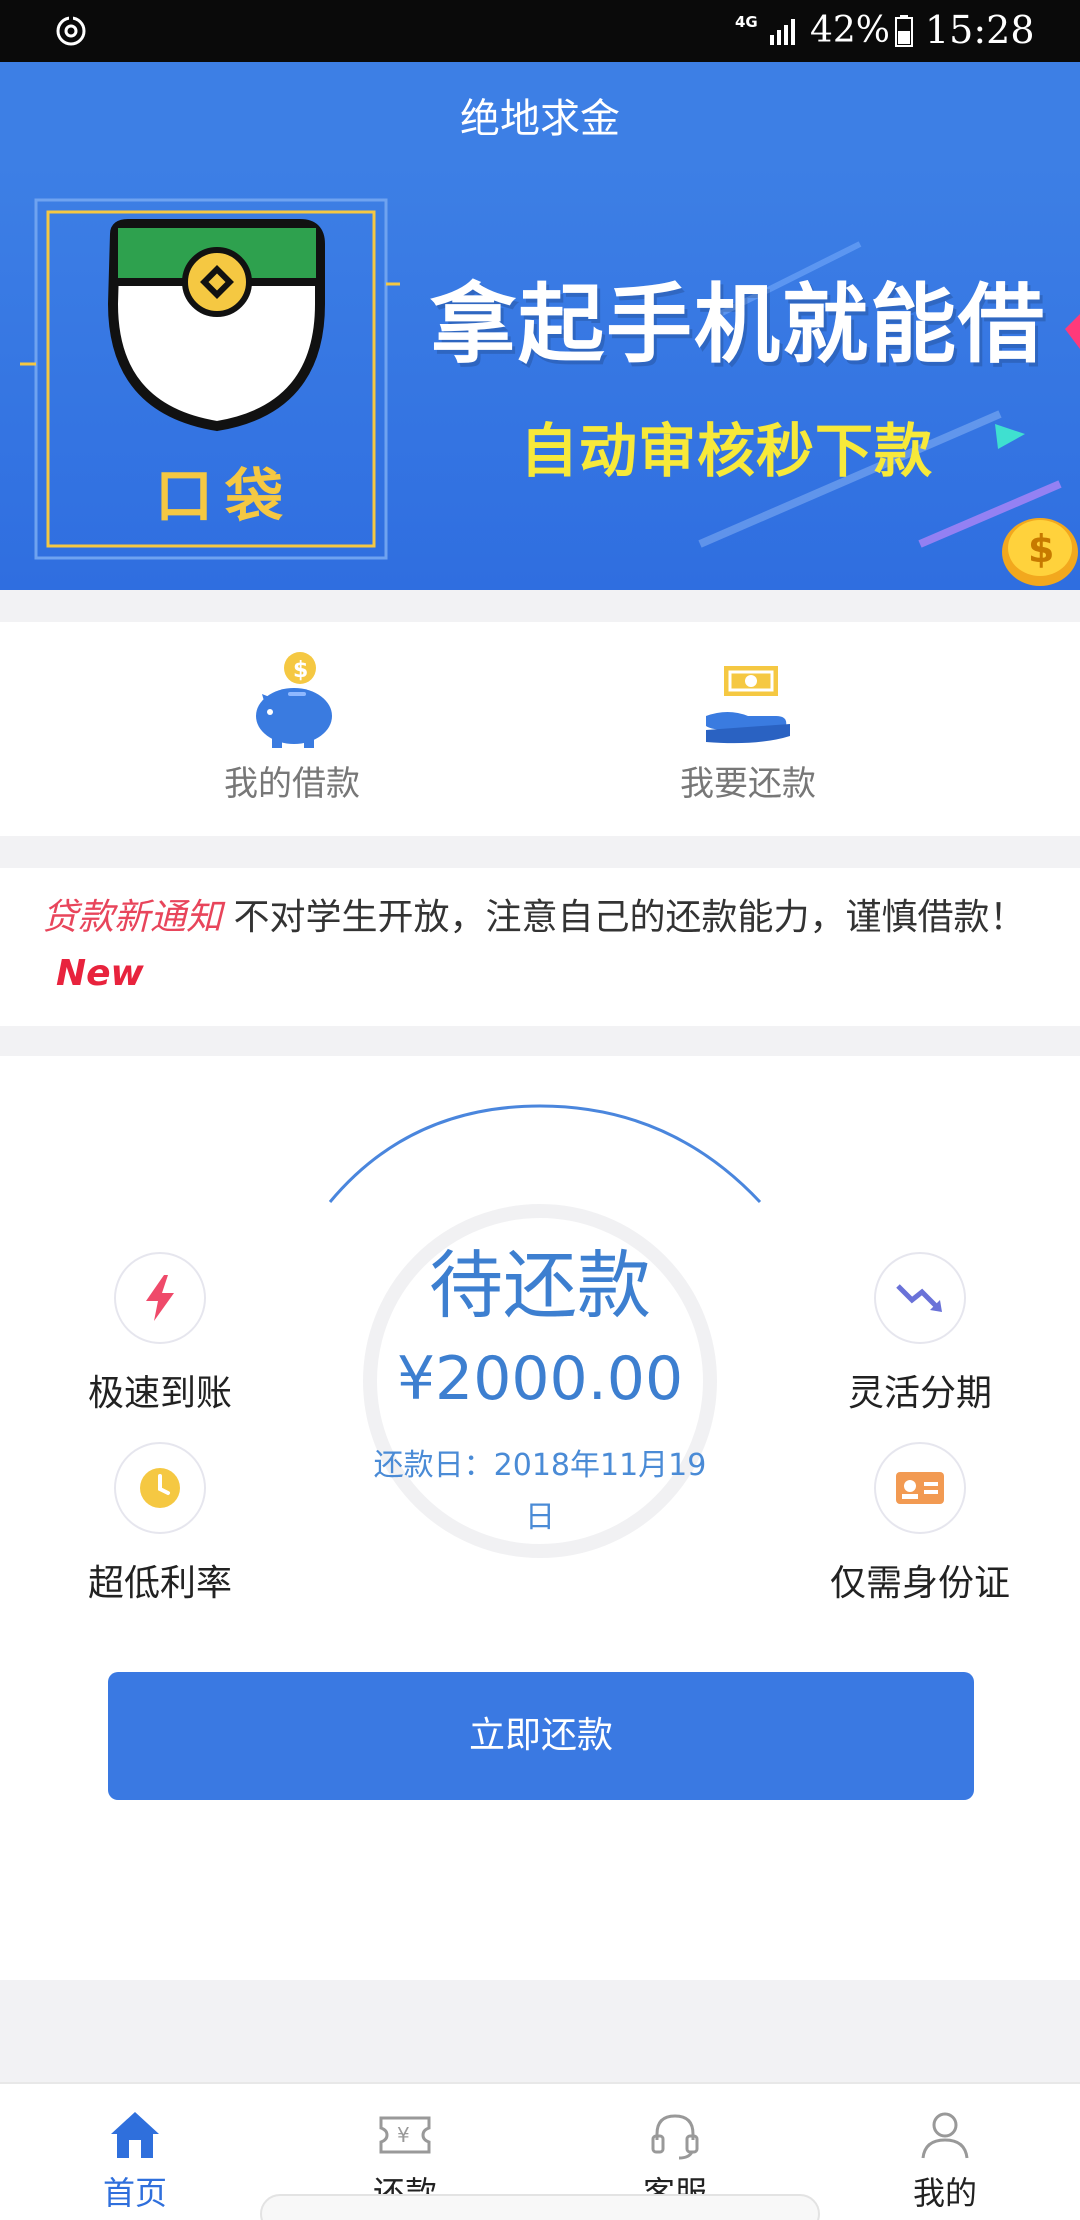 This screenshot has height=2220, width=1080. Describe the element at coordinates (294, 700) in the screenshot. I see `piggy-bank-icon: $` at that location.